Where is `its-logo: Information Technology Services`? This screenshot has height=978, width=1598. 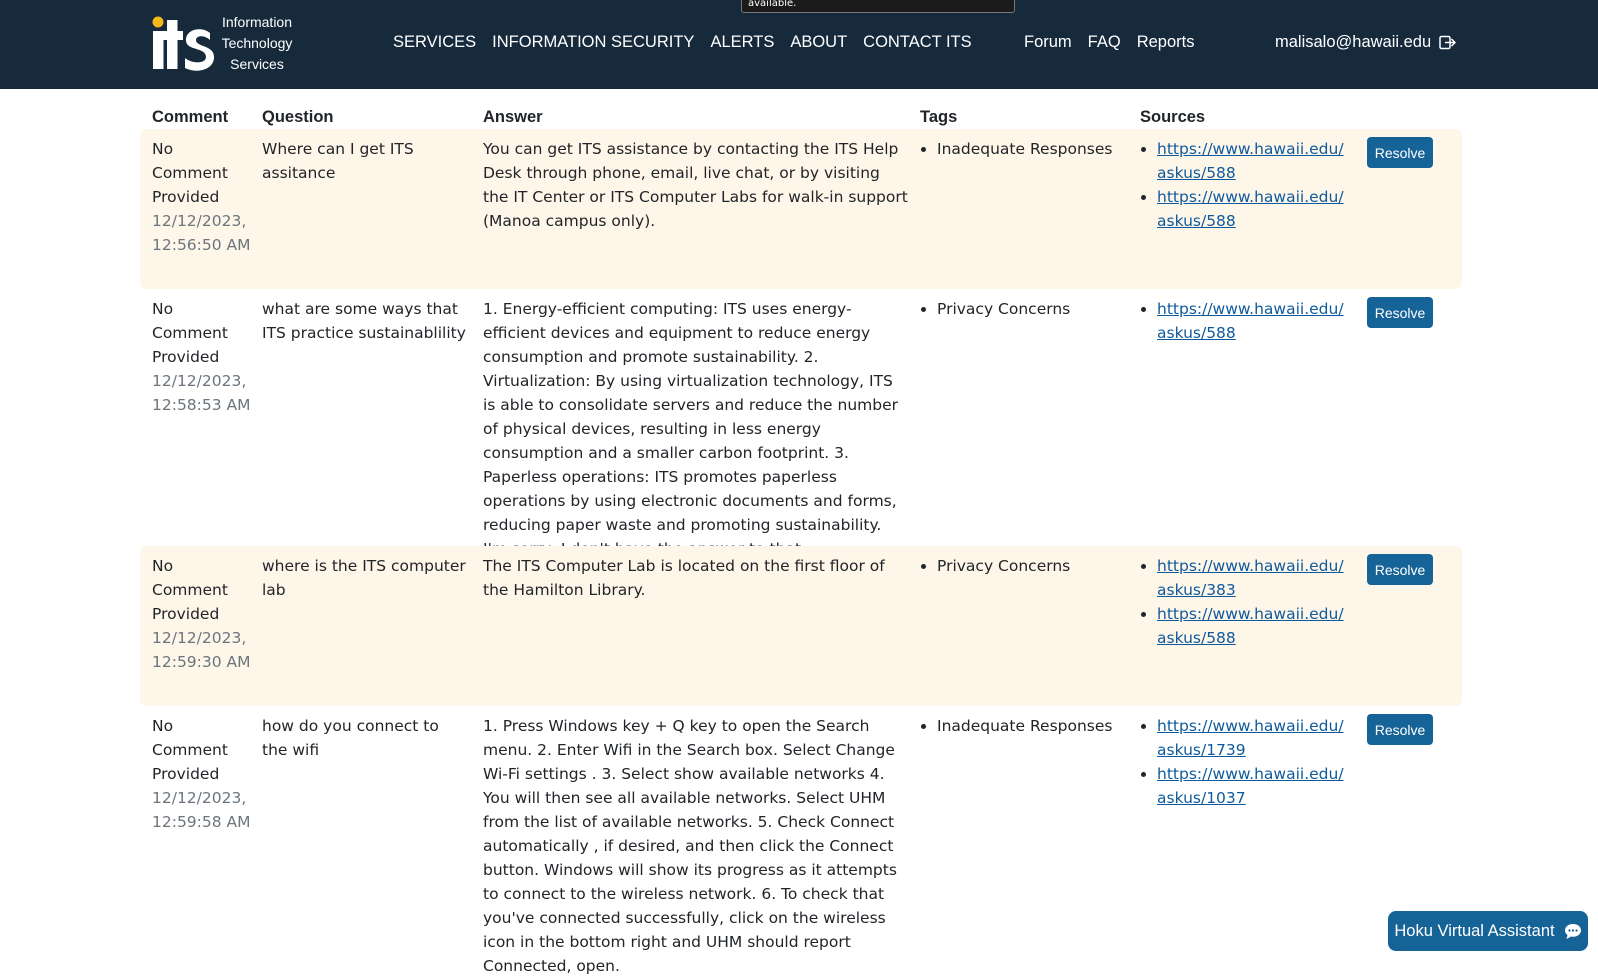
its-logo: Information Technology Services is located at coordinates (226, 43).